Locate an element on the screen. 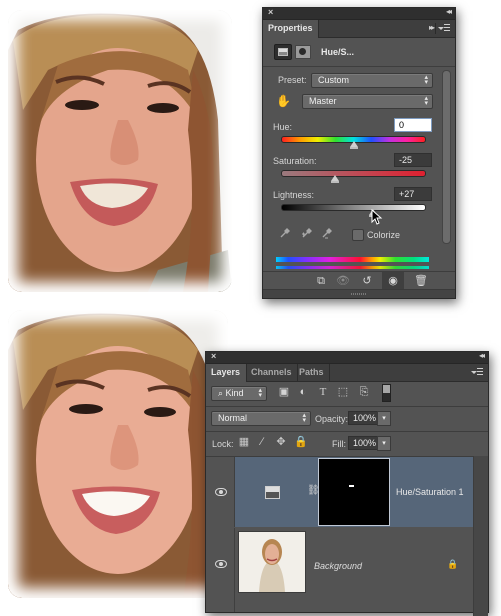 The image size is (501, 616). fill-label: Fill: is located at coordinates (339, 444).